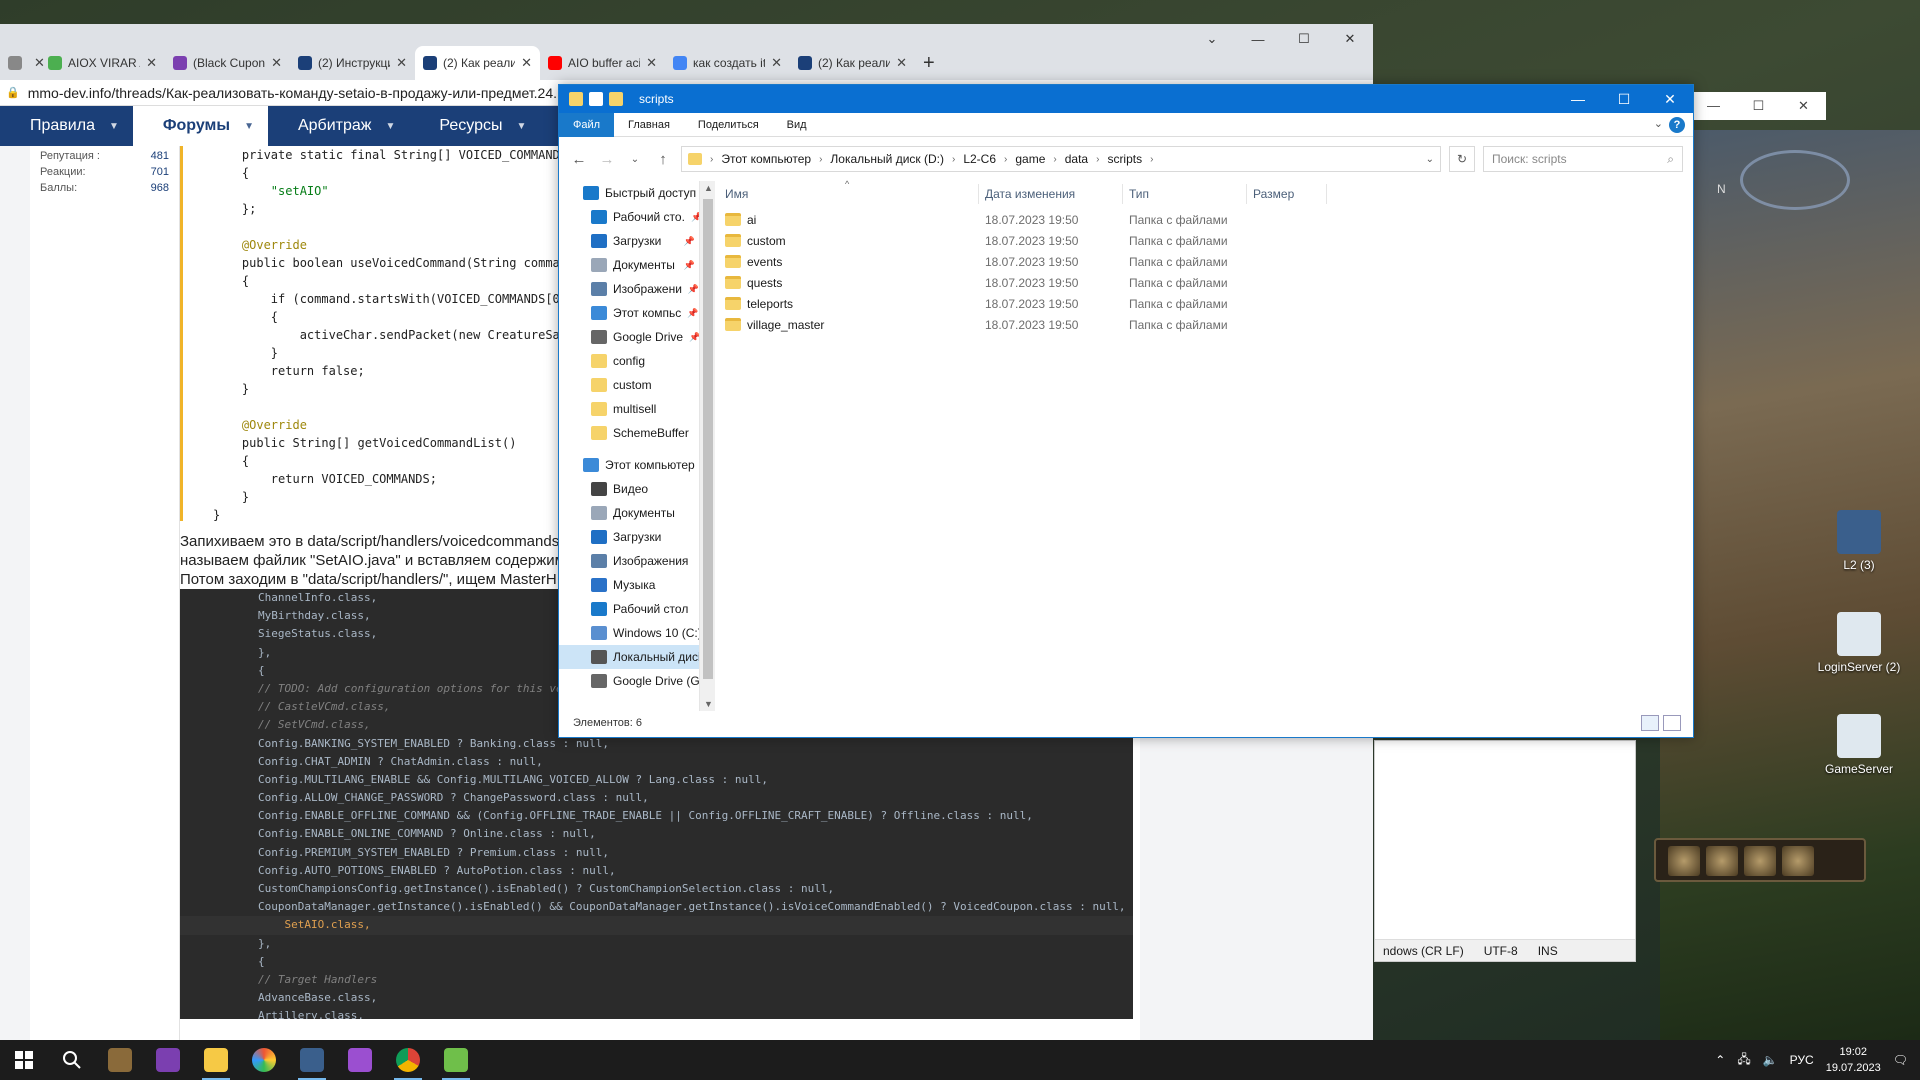 This screenshot has height=1080, width=1920. I want to click on file-row: quests 18.07.2023 19:50 Папка с файлами, so click(1205, 282).